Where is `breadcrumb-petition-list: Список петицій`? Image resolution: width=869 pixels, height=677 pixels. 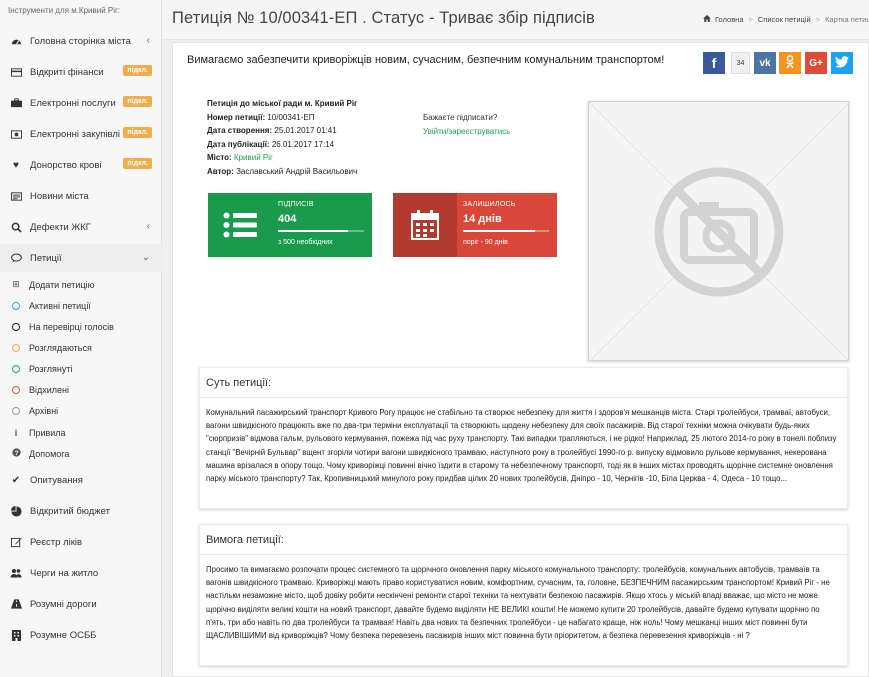
breadcrumb-petition-list: Список петицій is located at coordinates (784, 19).